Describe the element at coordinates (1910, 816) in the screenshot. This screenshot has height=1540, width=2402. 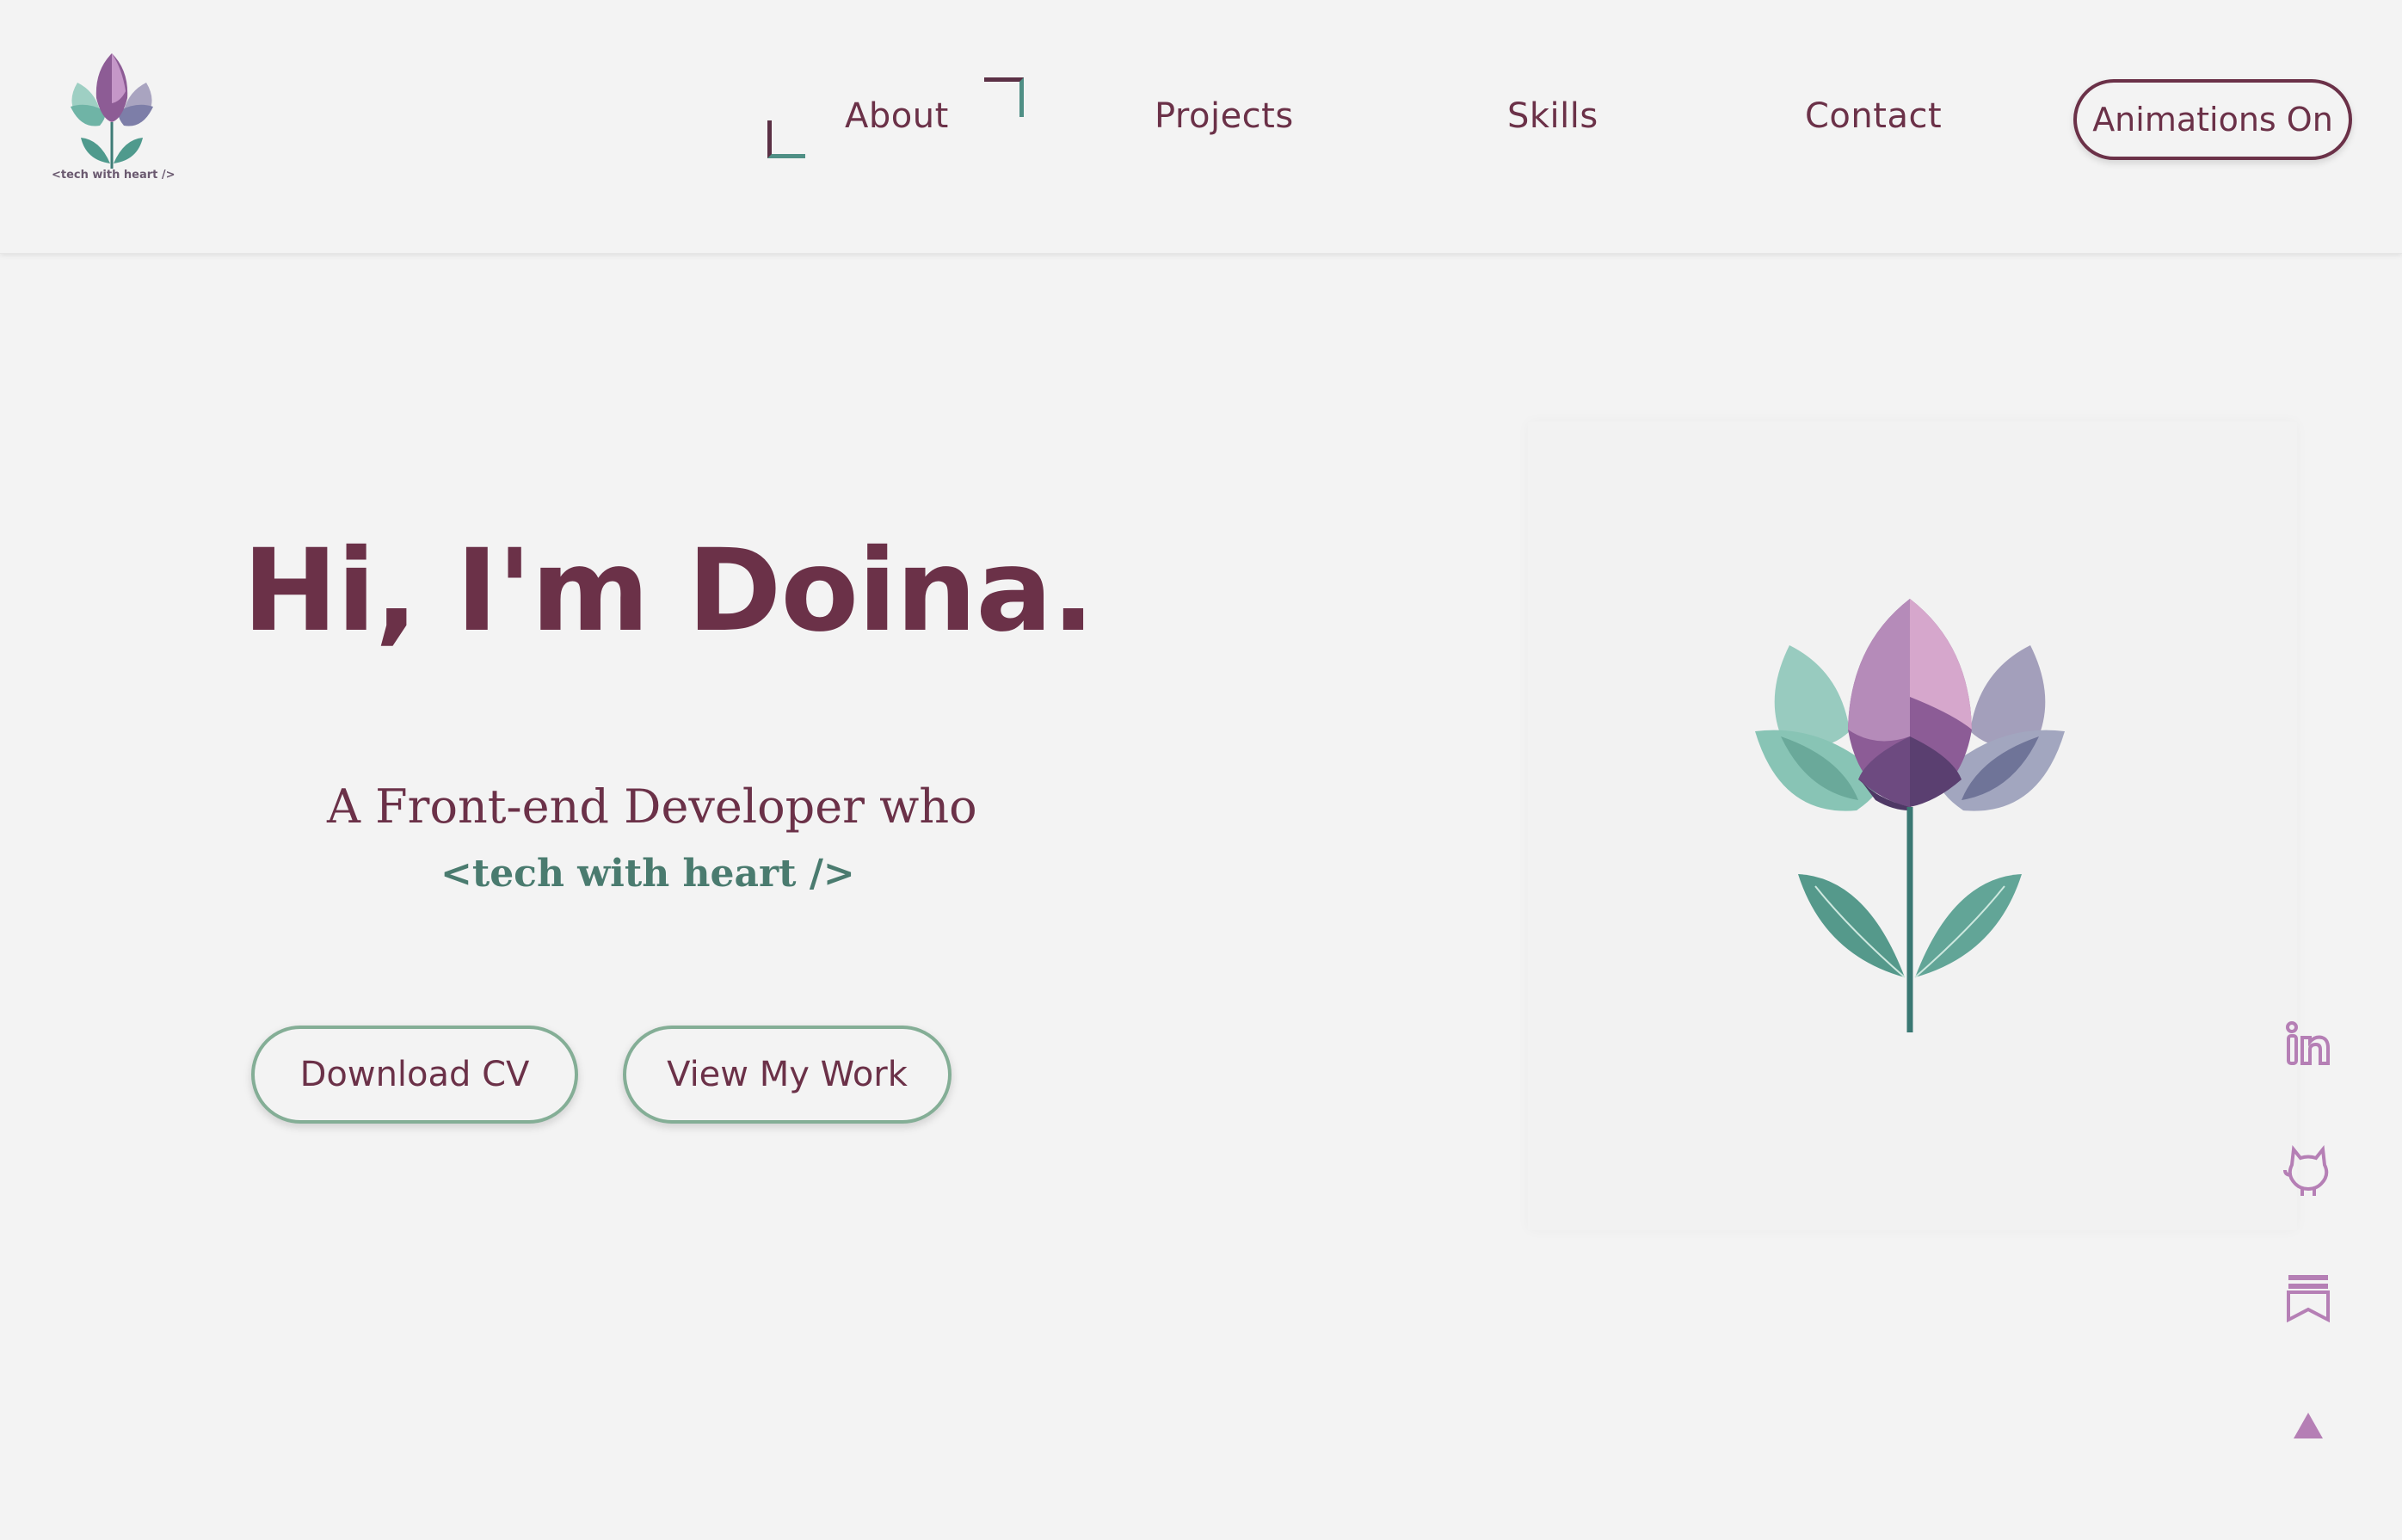
I see `lotus-flower-illustration` at that location.